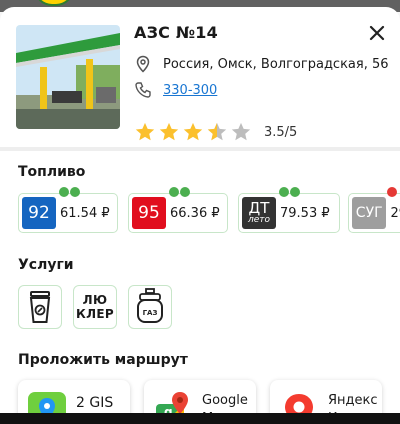 The height and width of the screenshot is (424, 400). I want to click on fuel-price: 29, so click(395, 213).